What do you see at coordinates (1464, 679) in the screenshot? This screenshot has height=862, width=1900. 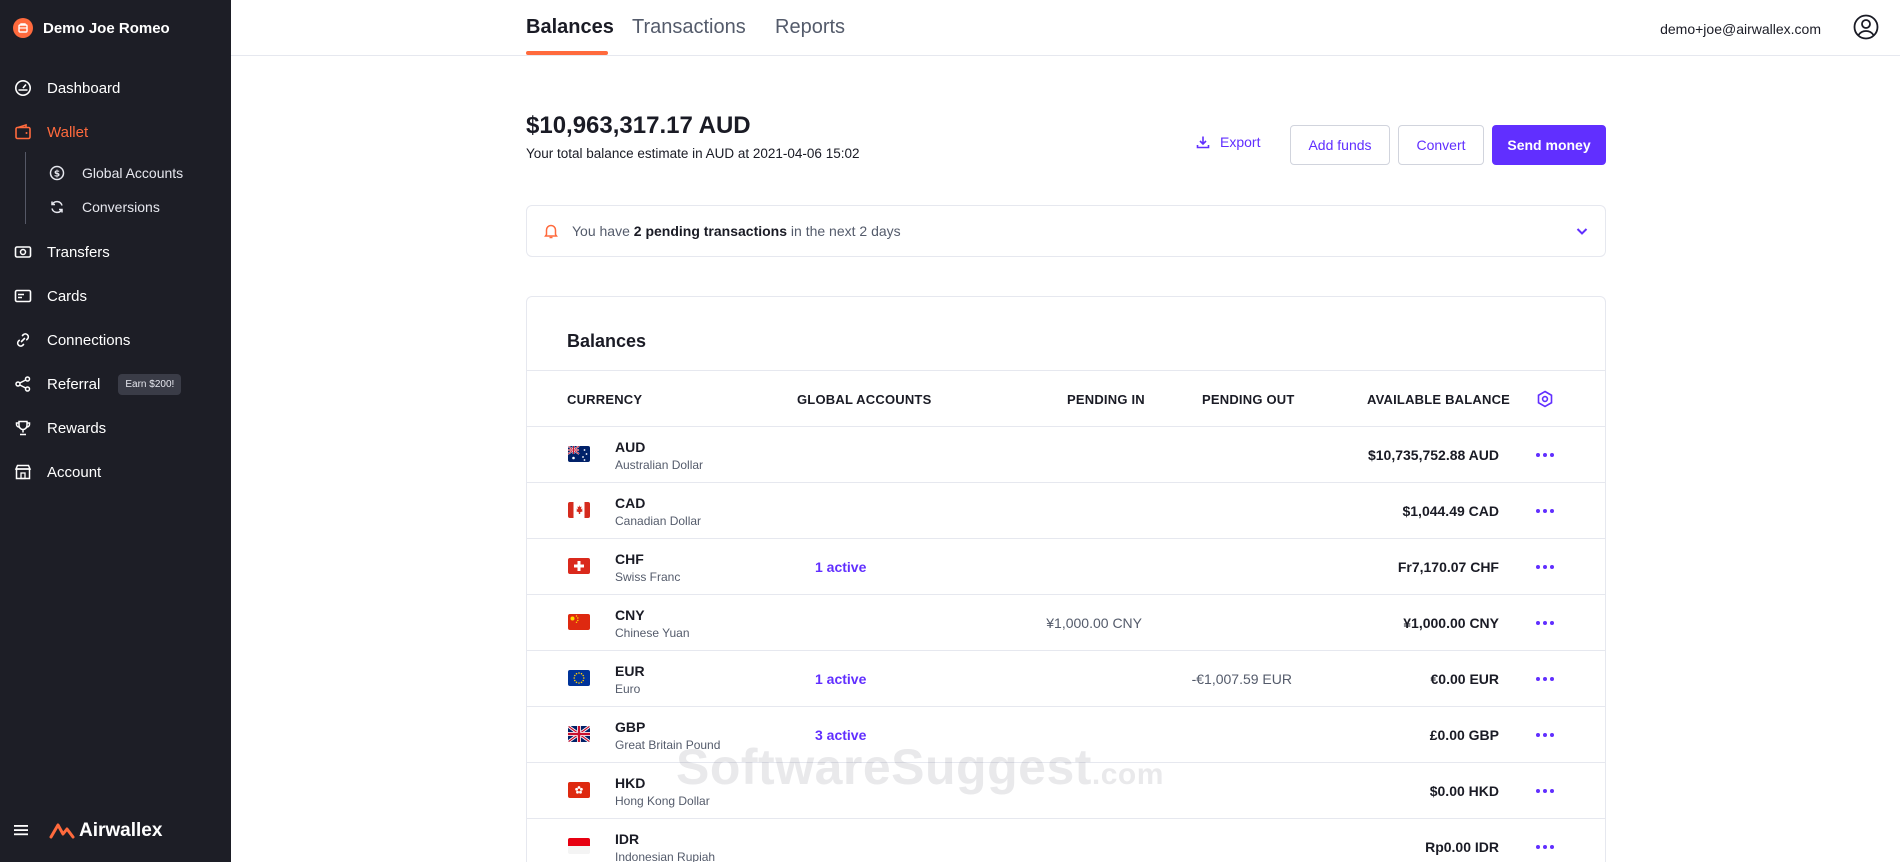 I see `available-balance-value: €0.00 EUR` at bounding box center [1464, 679].